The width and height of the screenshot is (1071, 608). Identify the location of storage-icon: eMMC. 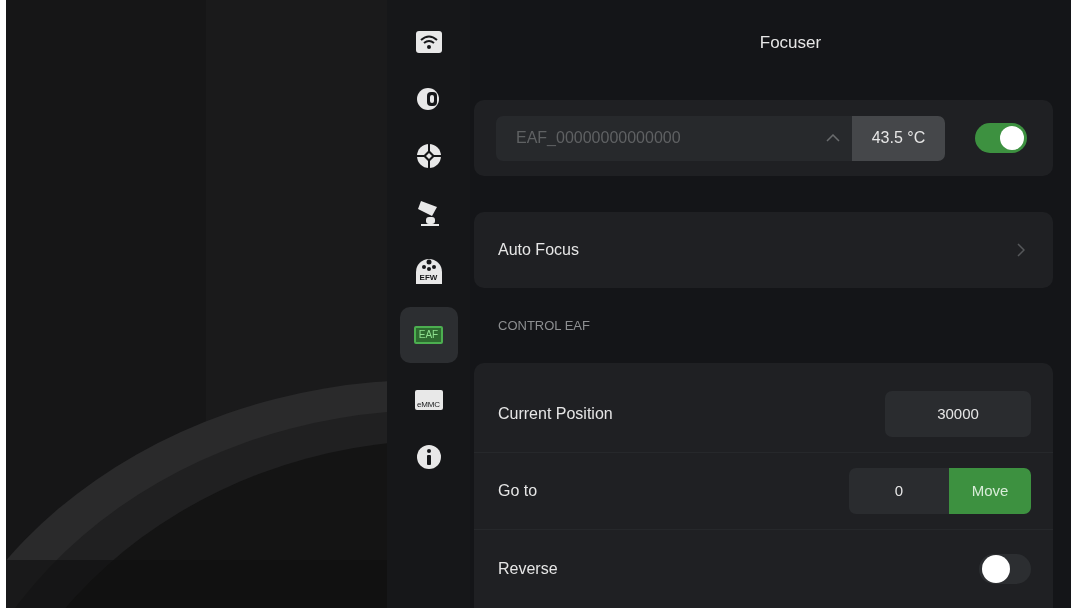
(428, 400).